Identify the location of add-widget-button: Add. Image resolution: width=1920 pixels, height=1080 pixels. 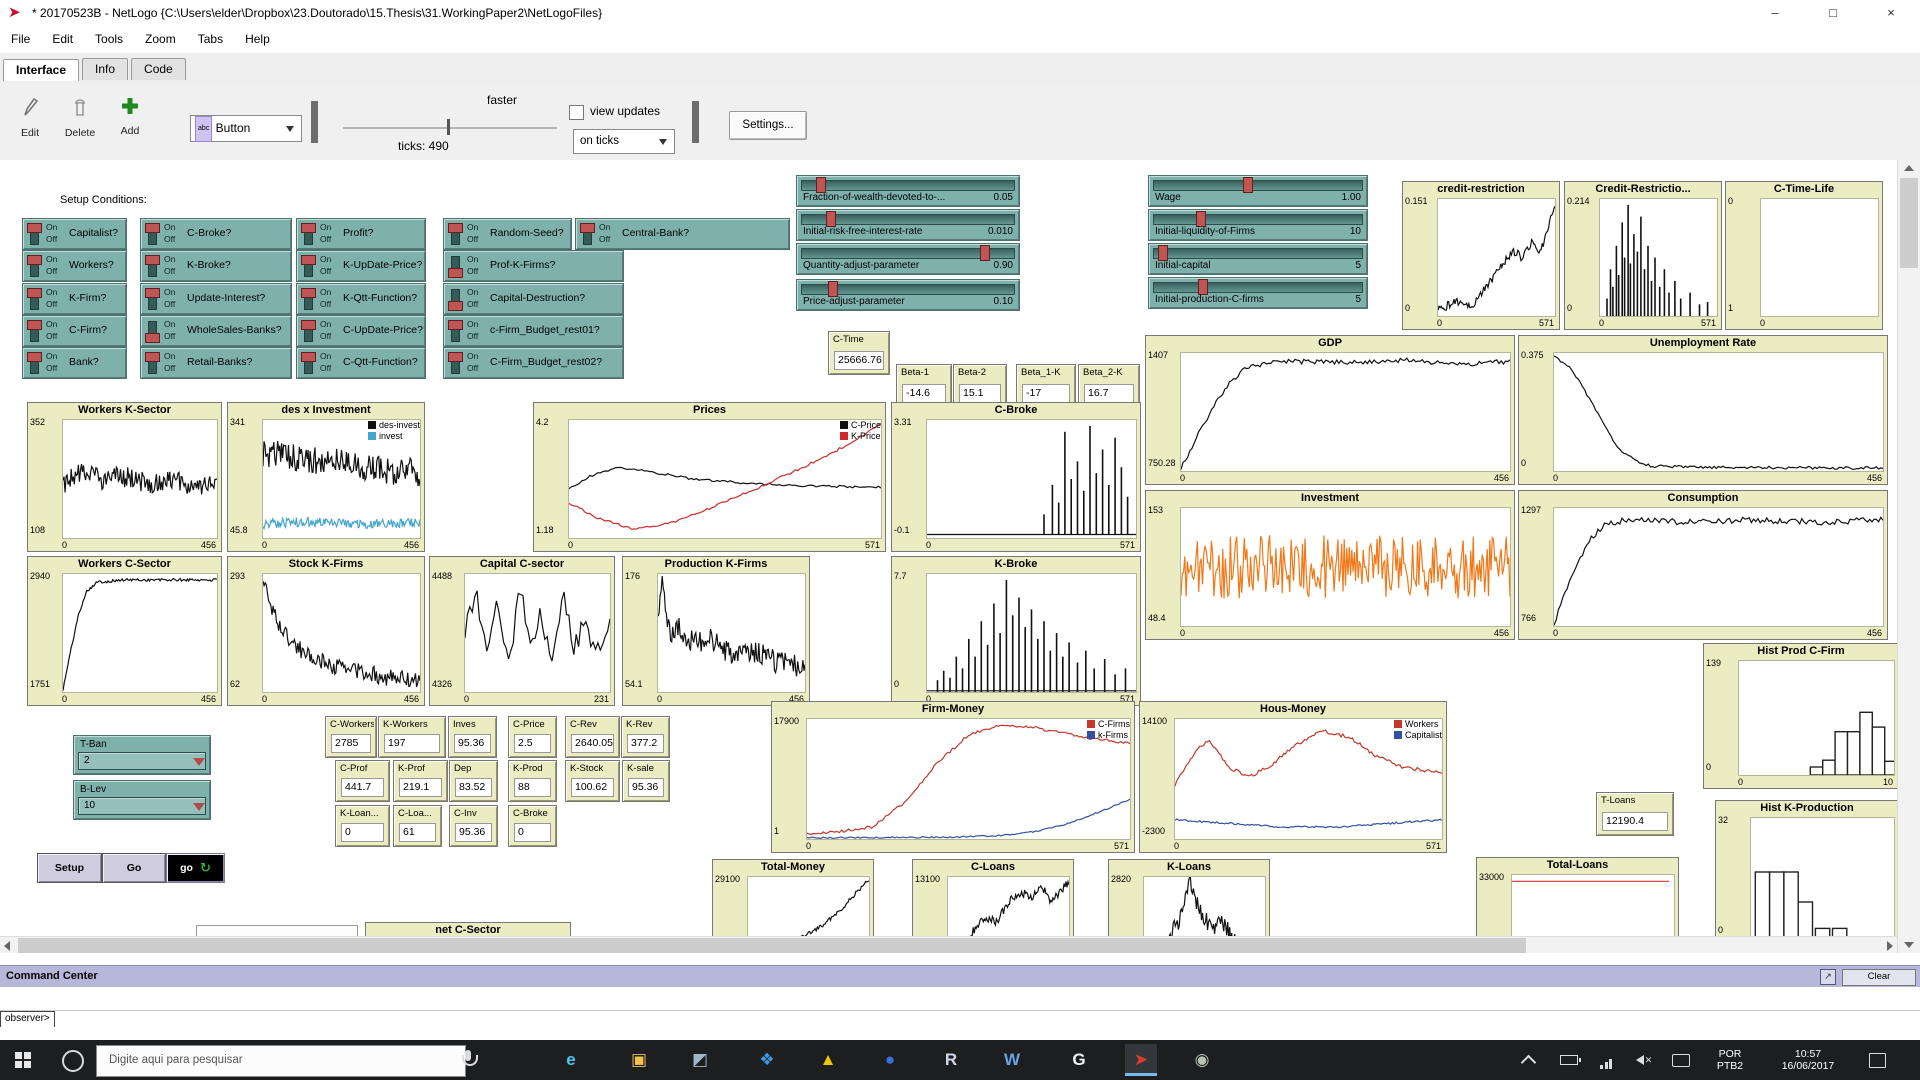
(130, 116).